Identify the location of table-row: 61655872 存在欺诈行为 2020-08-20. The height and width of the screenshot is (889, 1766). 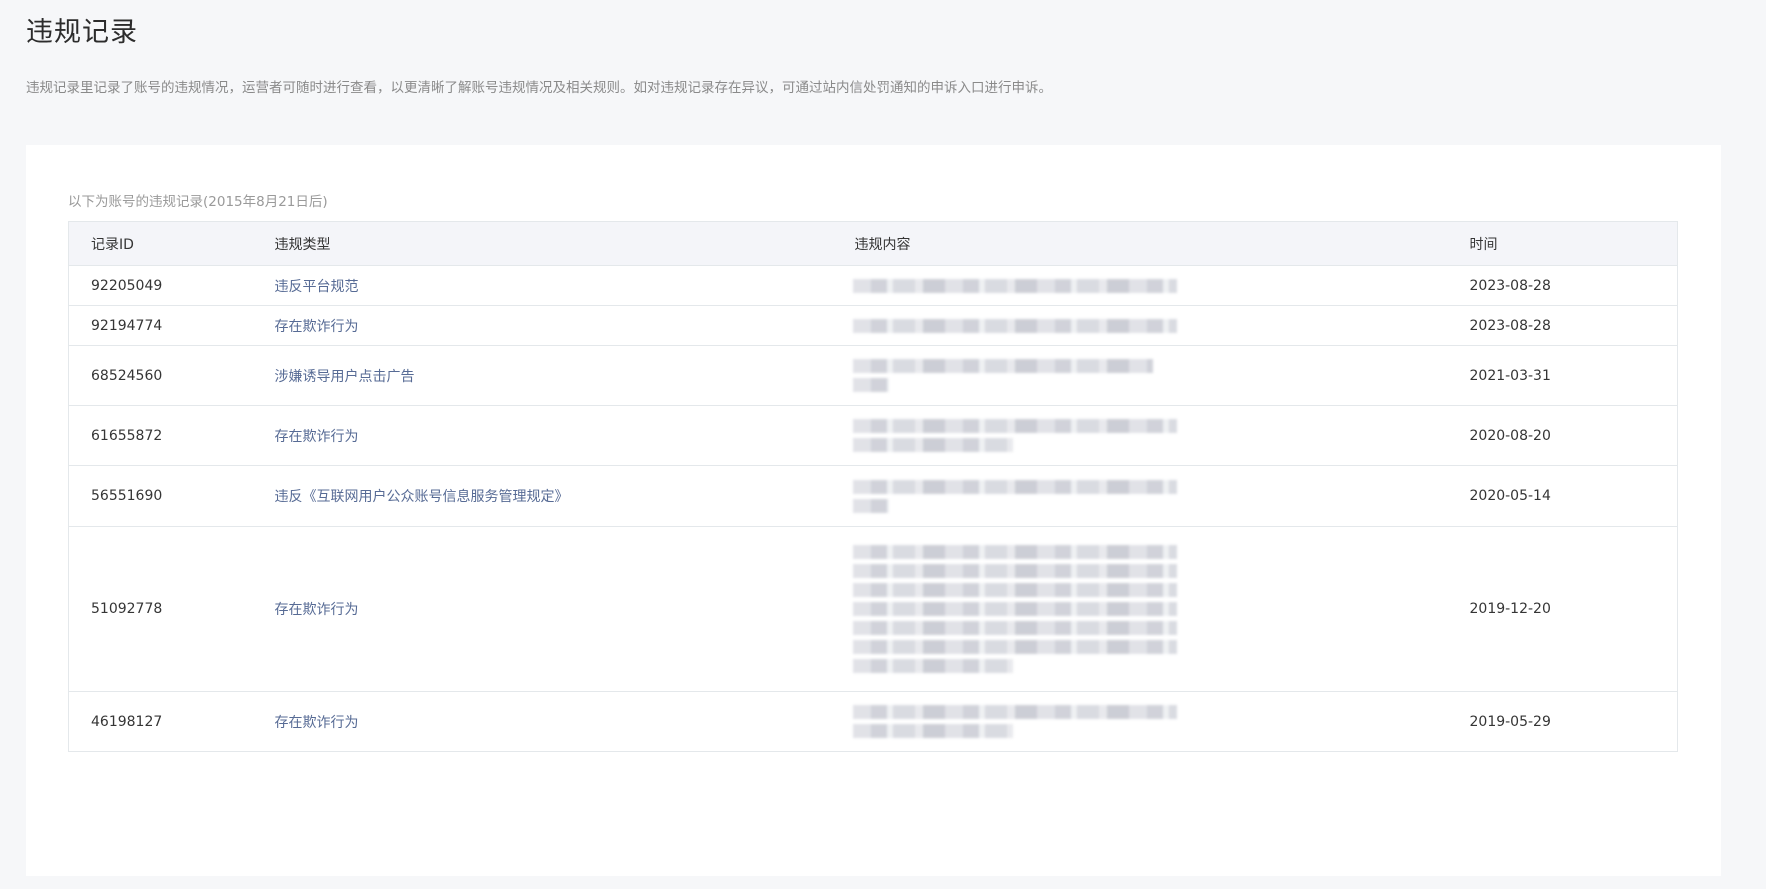
(873, 435).